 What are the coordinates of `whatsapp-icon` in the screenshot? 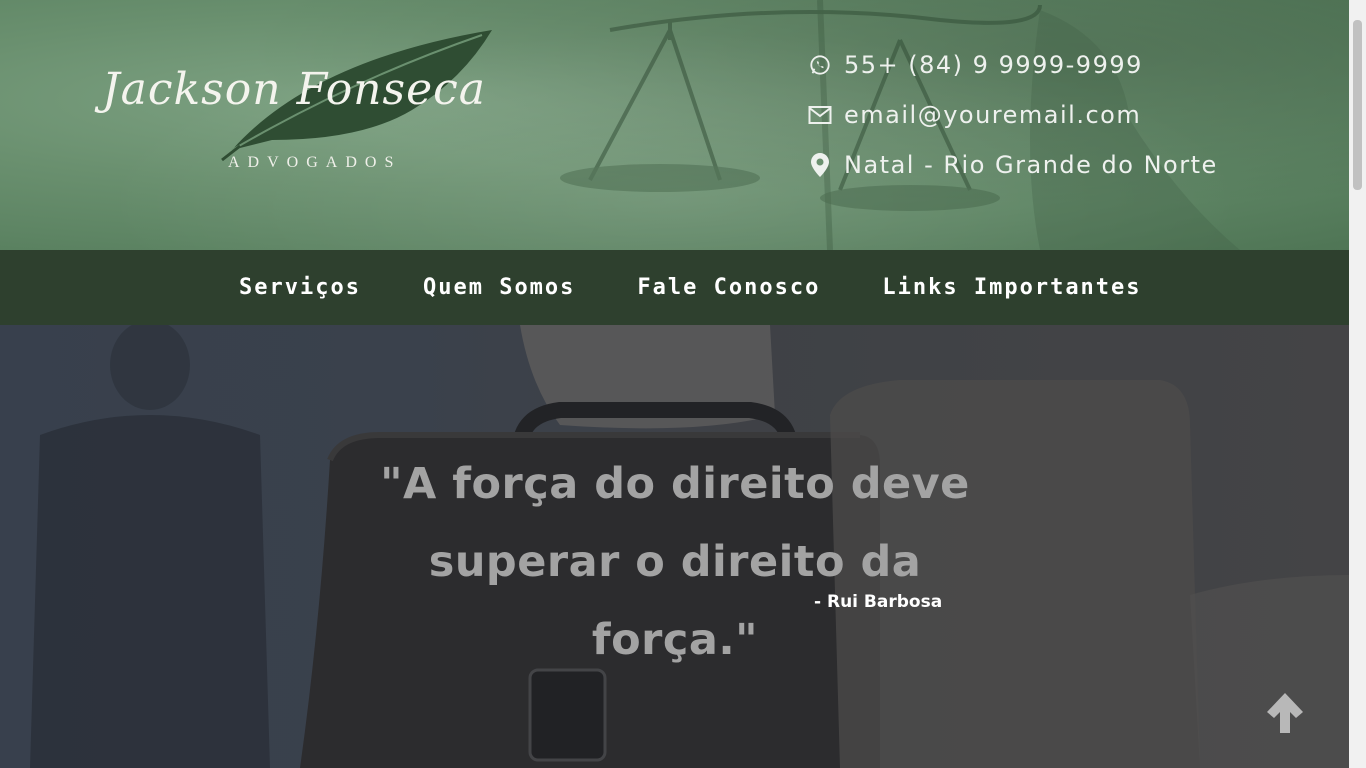 It's located at (820, 65).